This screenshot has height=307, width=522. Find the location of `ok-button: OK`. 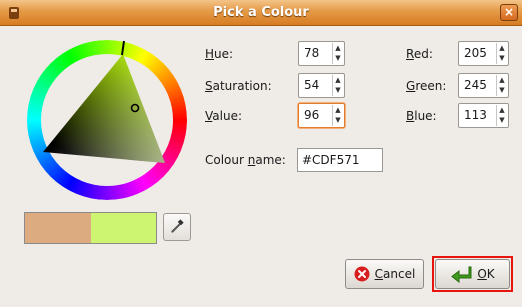

ok-button: OK is located at coordinates (472, 274).